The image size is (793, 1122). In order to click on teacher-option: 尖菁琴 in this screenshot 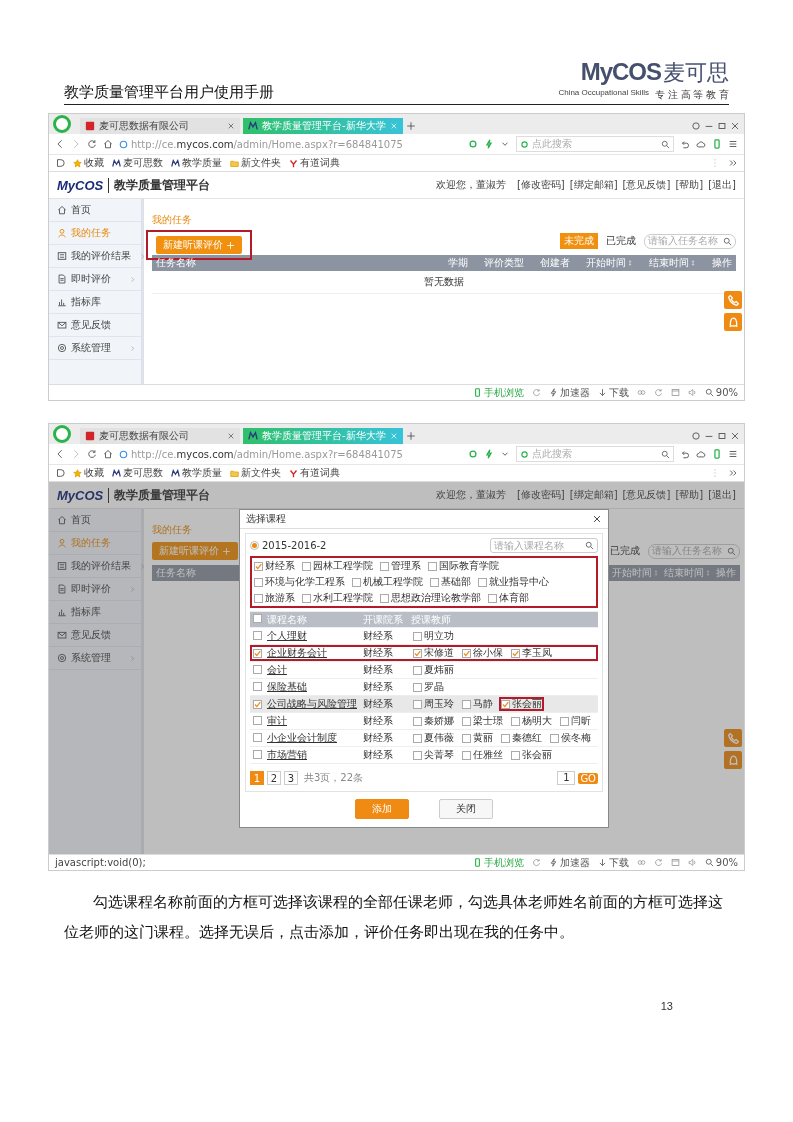, I will do `click(433, 755)`.